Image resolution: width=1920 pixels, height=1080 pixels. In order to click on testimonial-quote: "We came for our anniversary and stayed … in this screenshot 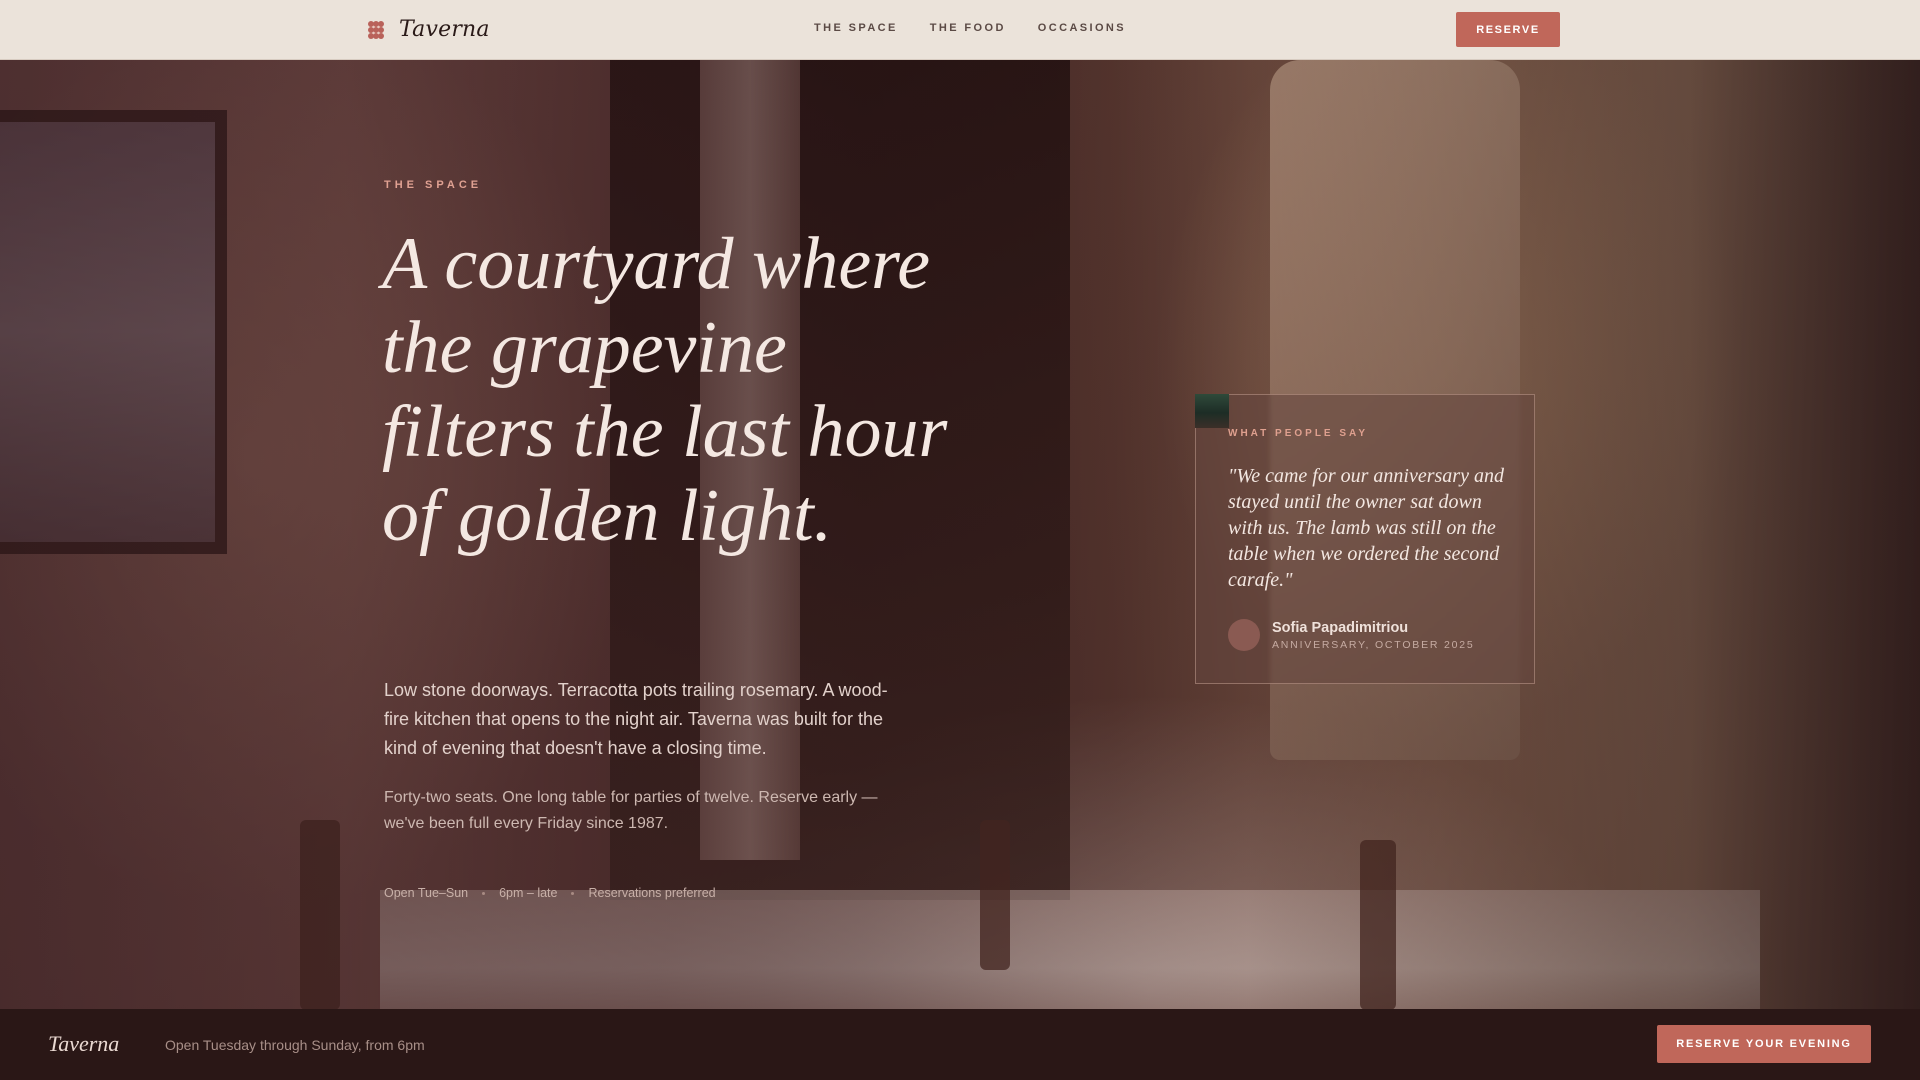, I will do `click(1366, 528)`.